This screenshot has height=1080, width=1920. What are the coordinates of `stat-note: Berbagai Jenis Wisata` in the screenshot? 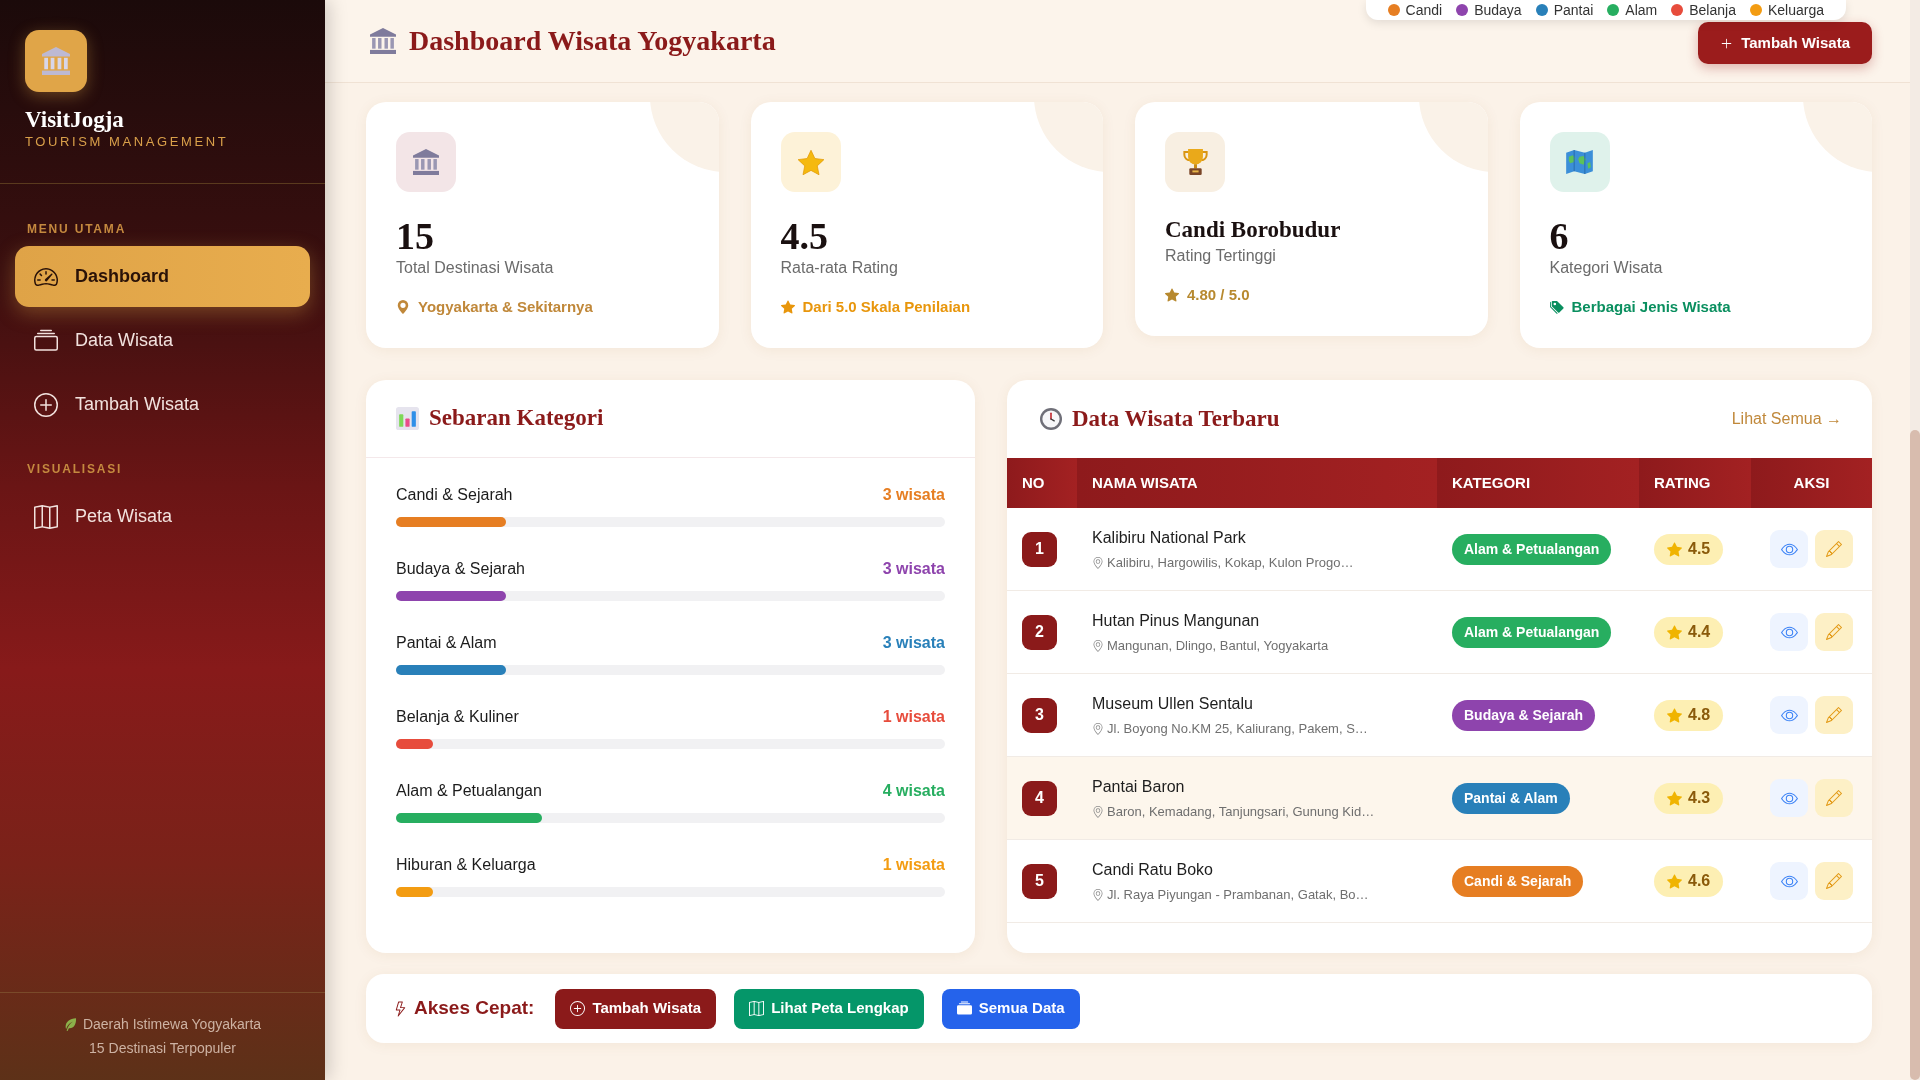 It's located at (1651, 307).